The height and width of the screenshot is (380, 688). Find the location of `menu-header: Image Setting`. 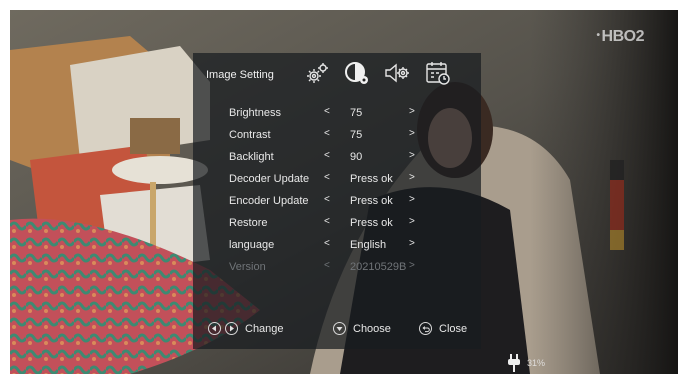

menu-header: Image Setting is located at coordinates (337, 73).